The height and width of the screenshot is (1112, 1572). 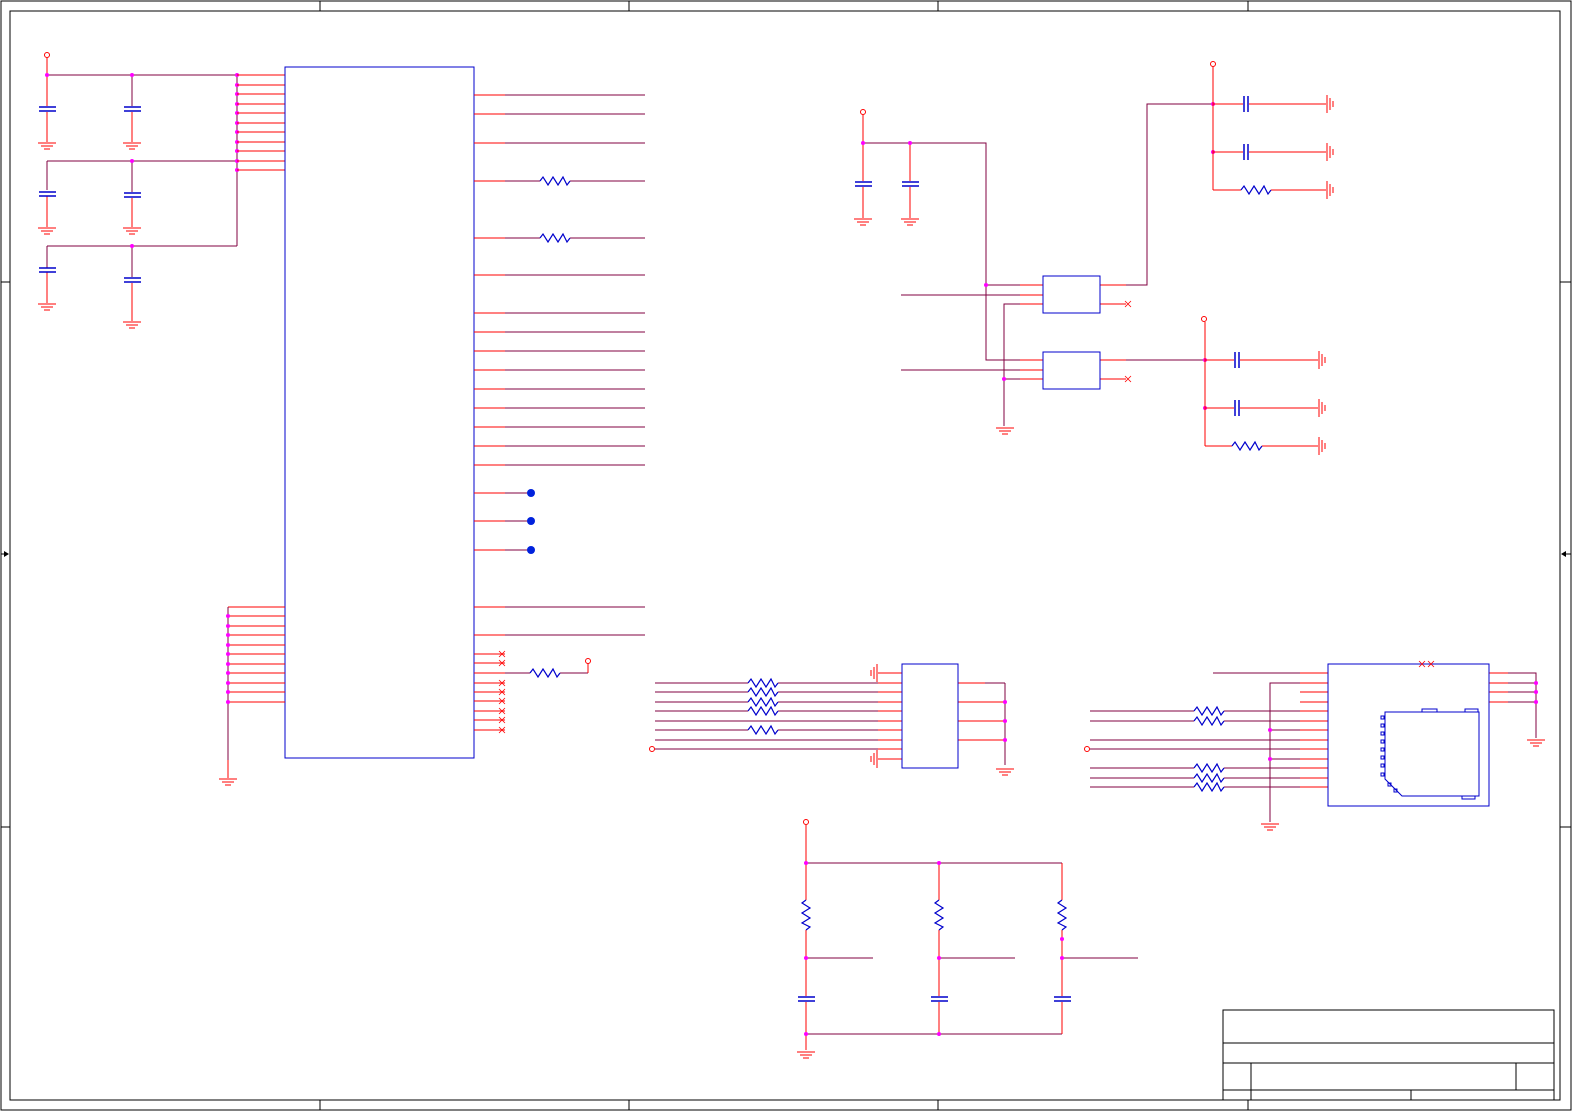 I want to click on test-point-icon, so click(x=531, y=521).